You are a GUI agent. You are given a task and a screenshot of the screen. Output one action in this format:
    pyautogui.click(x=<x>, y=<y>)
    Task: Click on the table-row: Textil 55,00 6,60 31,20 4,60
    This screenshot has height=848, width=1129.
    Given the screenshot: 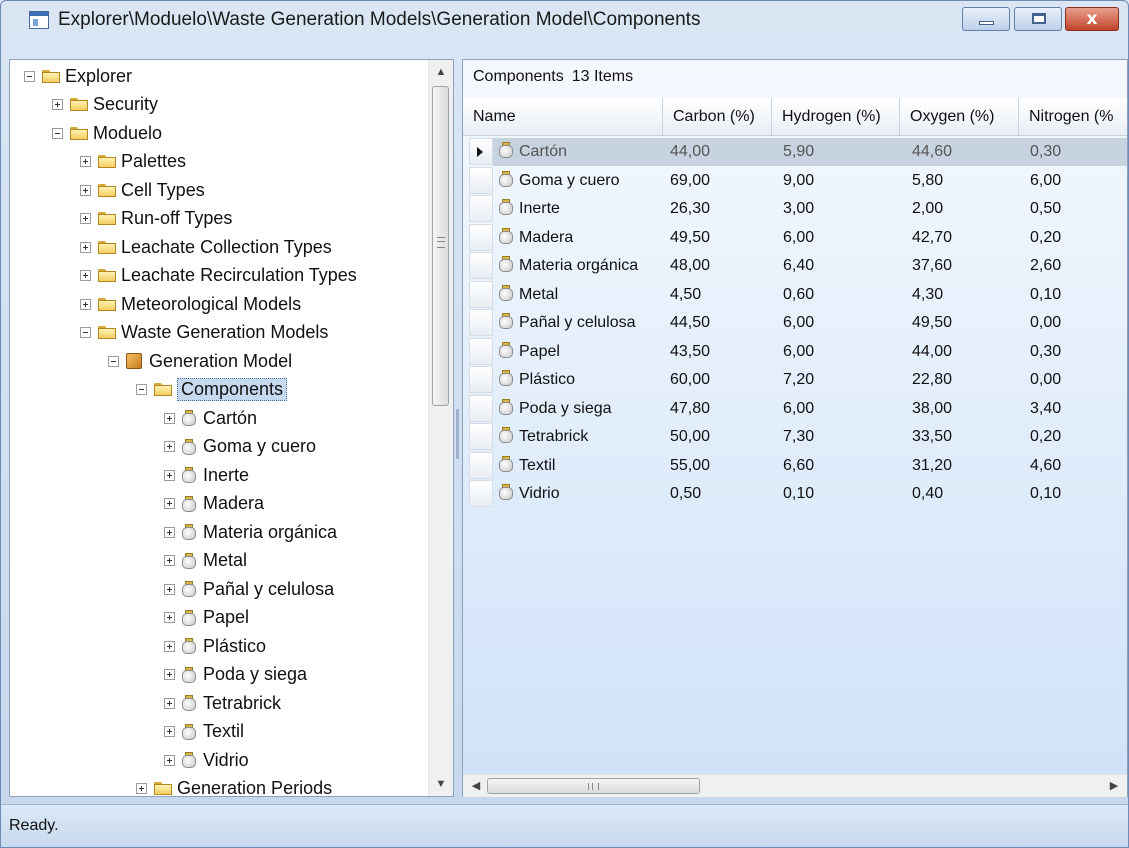 What is the action you would take?
    pyautogui.click(x=810, y=466)
    